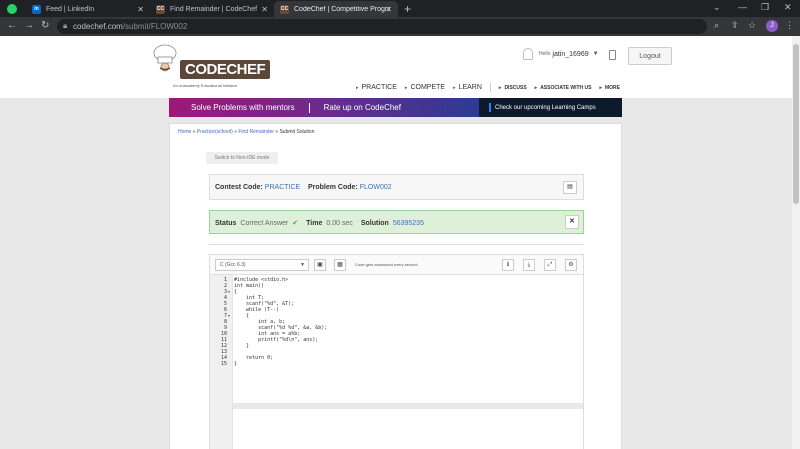  I want to click on zoom-icon: ⌕, so click(716, 25).